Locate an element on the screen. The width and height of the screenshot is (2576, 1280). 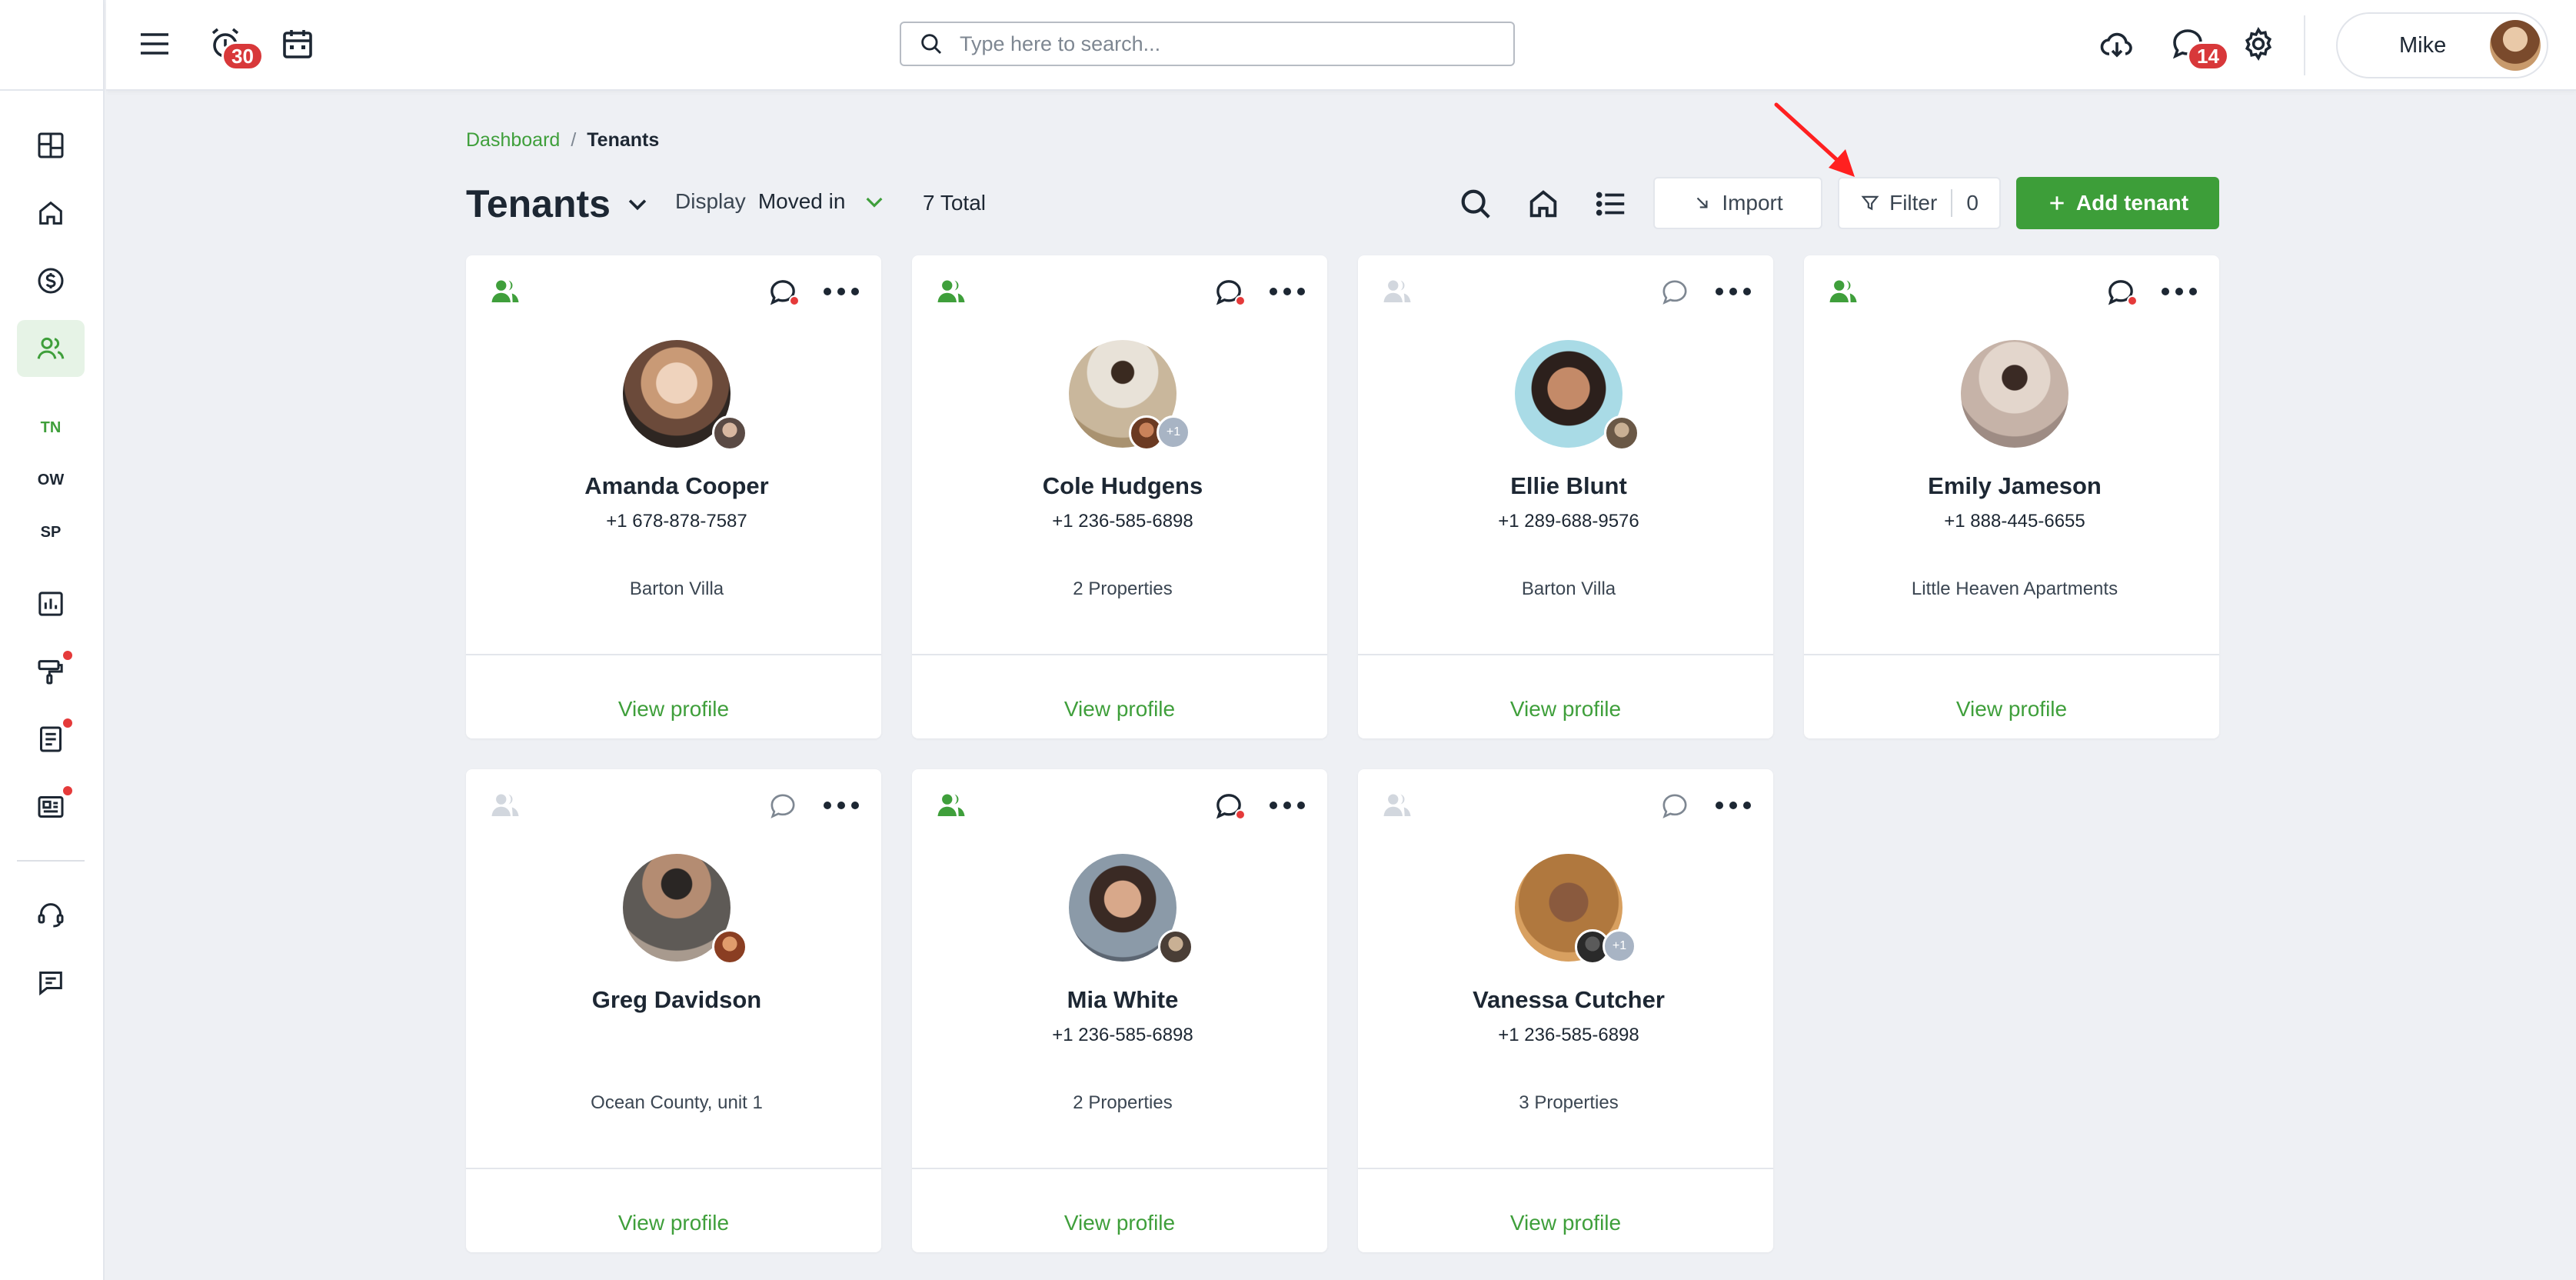
add-tenant-button: Add tenant is located at coordinates (2117, 203).